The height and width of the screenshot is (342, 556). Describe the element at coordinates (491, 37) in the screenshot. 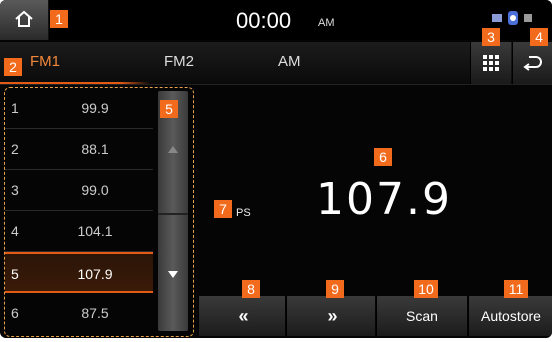

I see `callout-3: 3` at that location.